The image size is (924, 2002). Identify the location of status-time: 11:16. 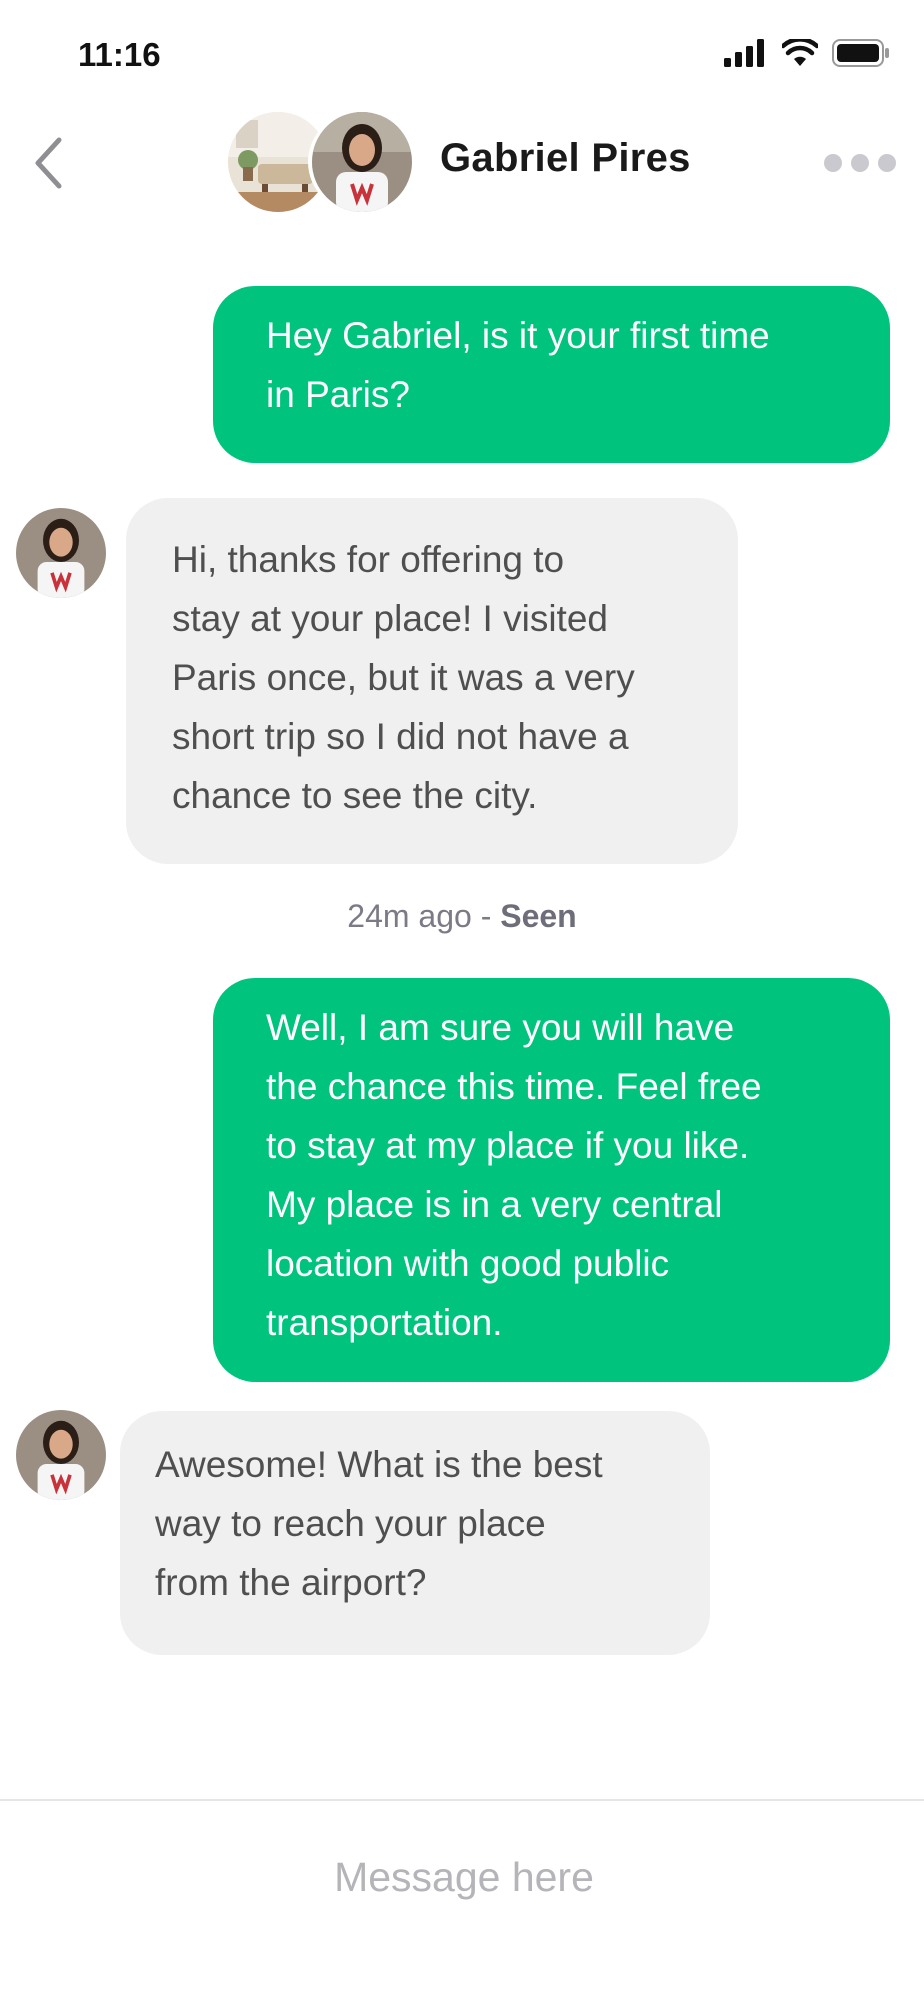
(119, 54).